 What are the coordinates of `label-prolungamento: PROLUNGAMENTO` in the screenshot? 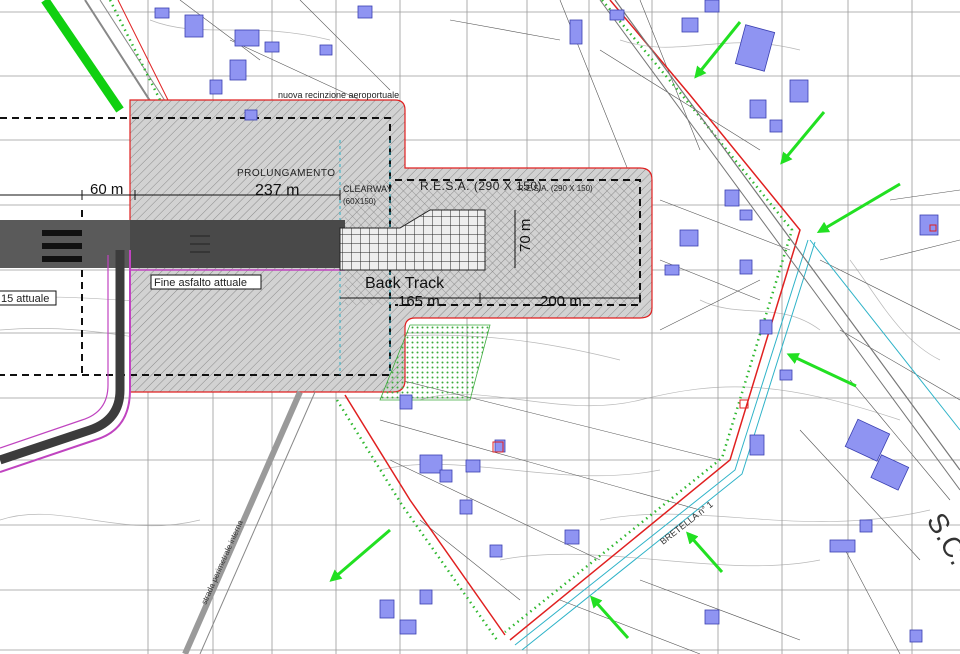 It's located at (286, 173).